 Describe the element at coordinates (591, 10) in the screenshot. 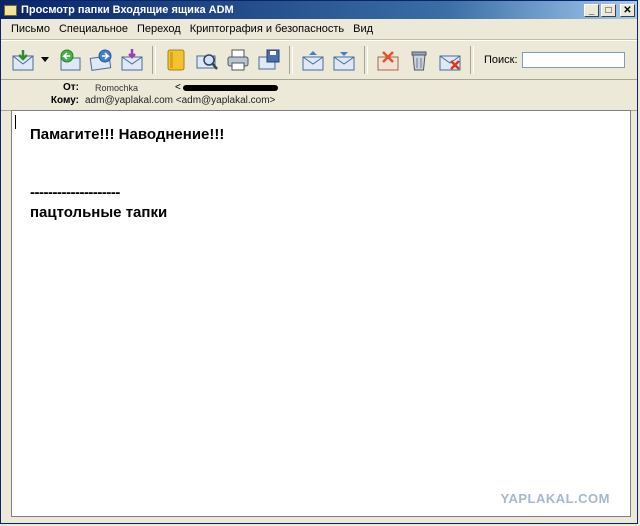

I see `minimize-button: _` at that location.